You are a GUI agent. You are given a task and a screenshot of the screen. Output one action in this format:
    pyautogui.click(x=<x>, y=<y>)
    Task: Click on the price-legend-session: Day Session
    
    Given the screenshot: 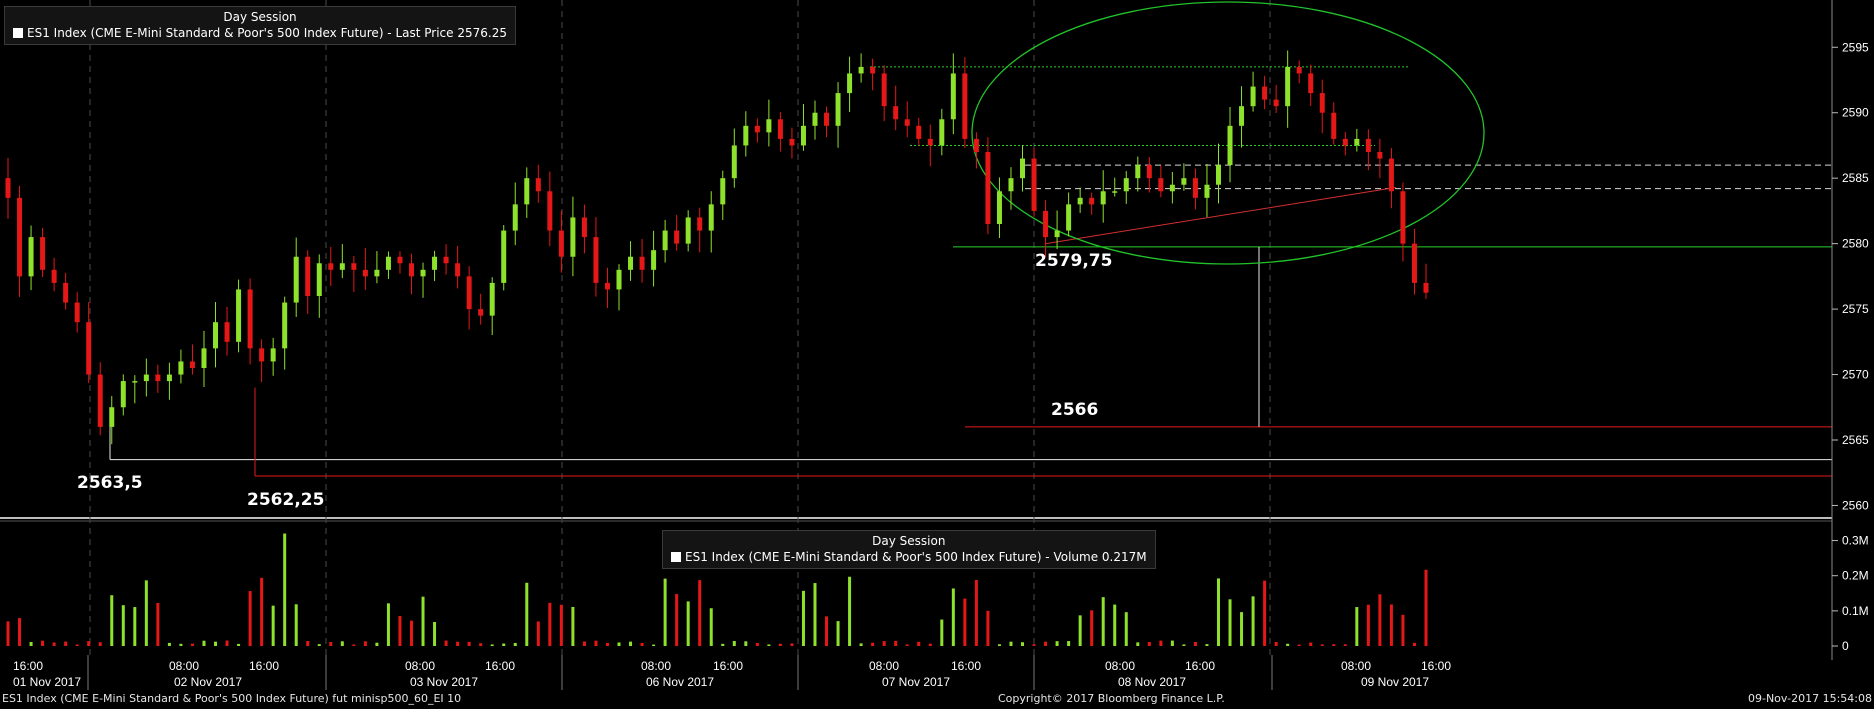 What is the action you would take?
    pyautogui.click(x=260, y=17)
    